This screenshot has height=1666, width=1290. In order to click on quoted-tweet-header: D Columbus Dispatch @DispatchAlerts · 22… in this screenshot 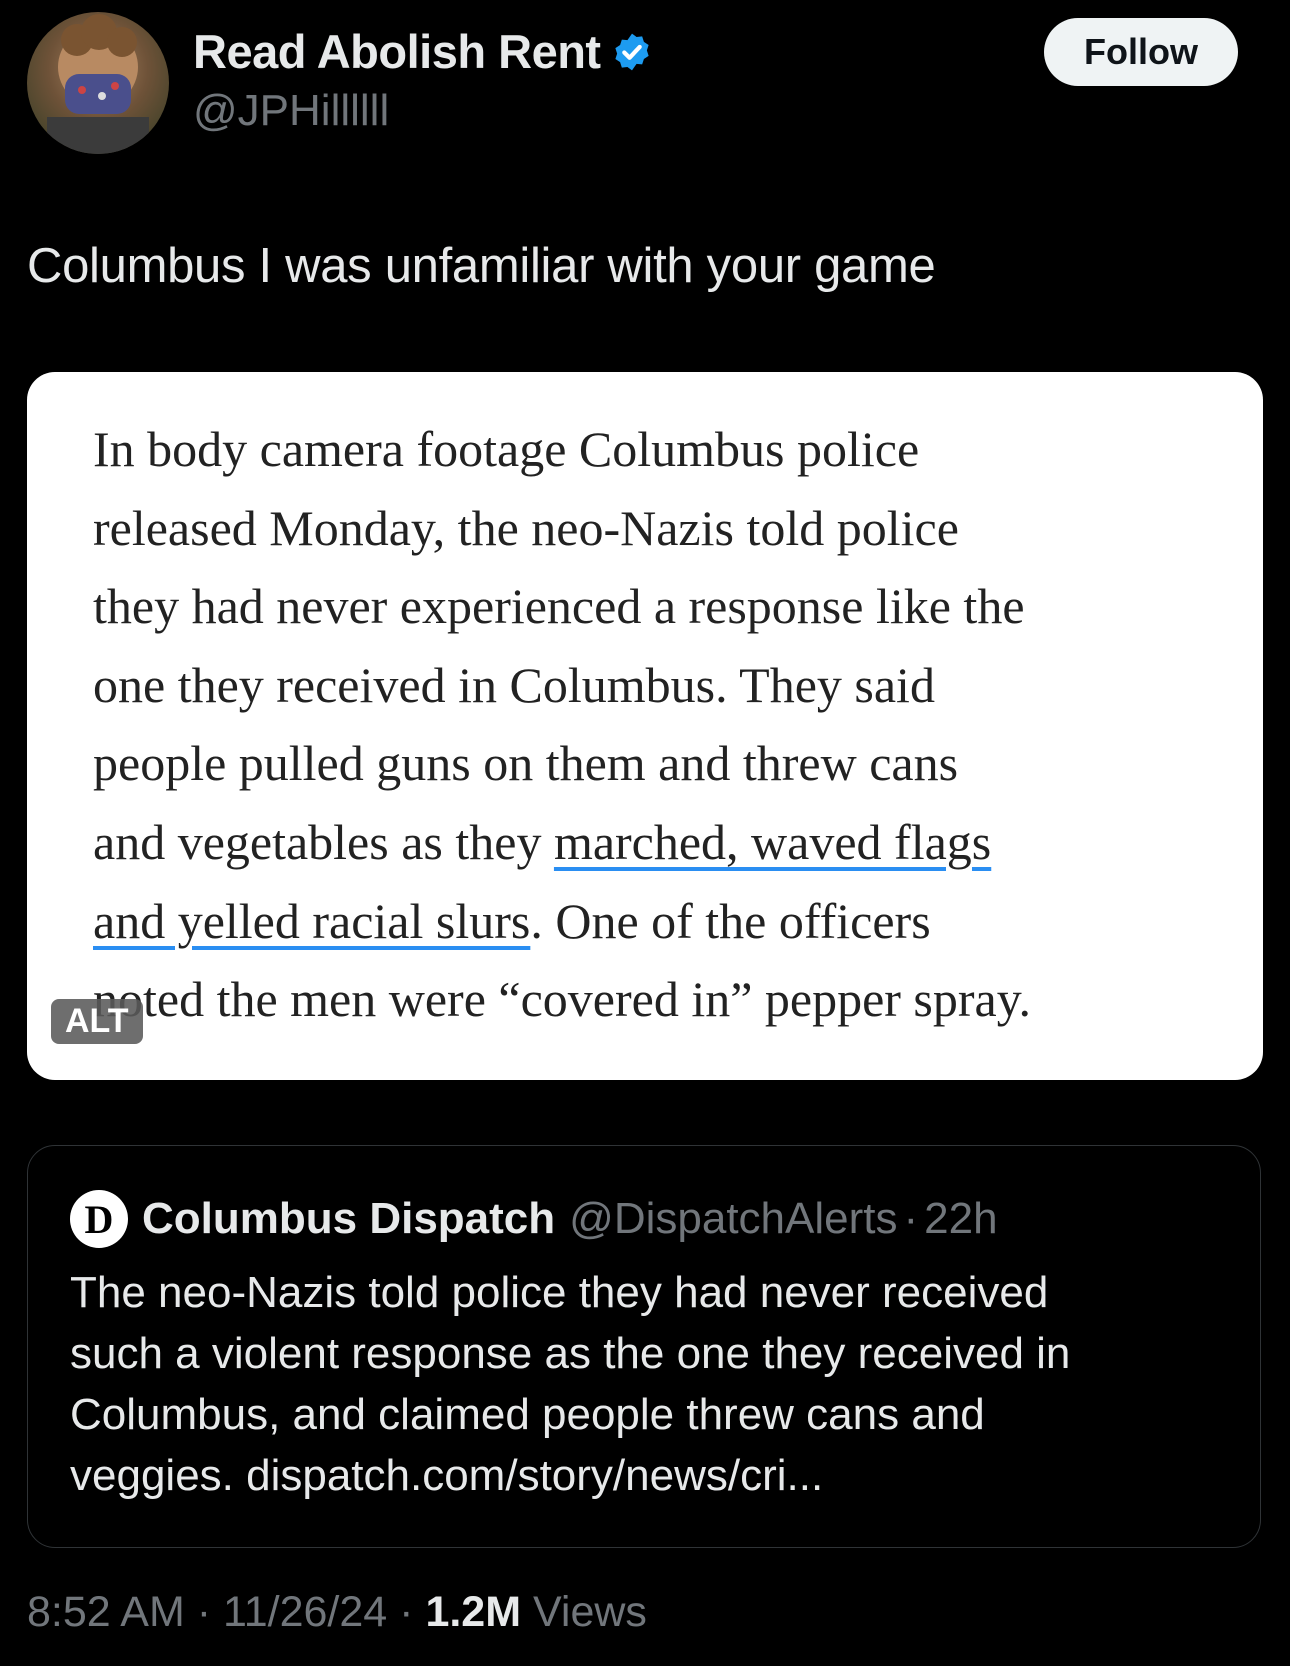, I will do `click(534, 1219)`.